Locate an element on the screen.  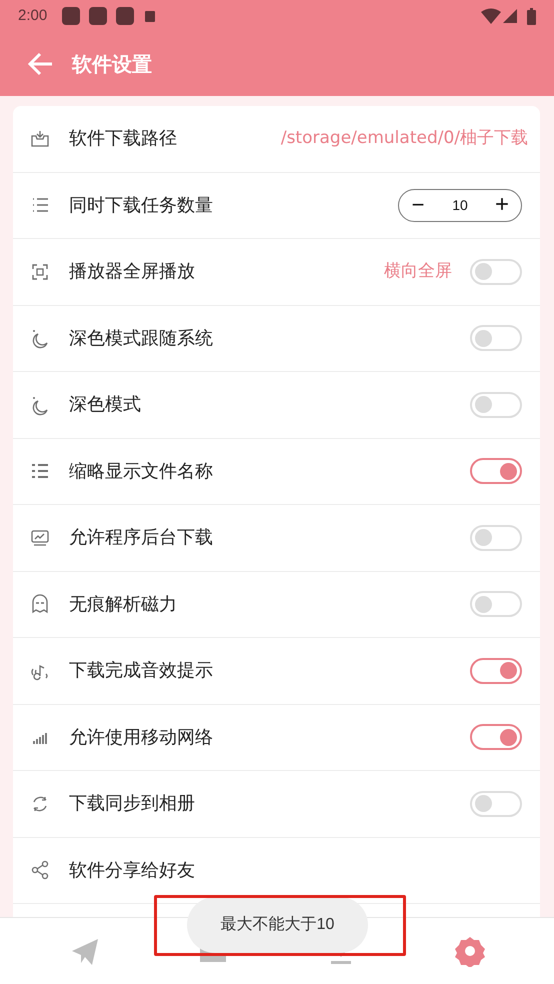
setting-label: 无痕解析磁力 is located at coordinates (123, 604).